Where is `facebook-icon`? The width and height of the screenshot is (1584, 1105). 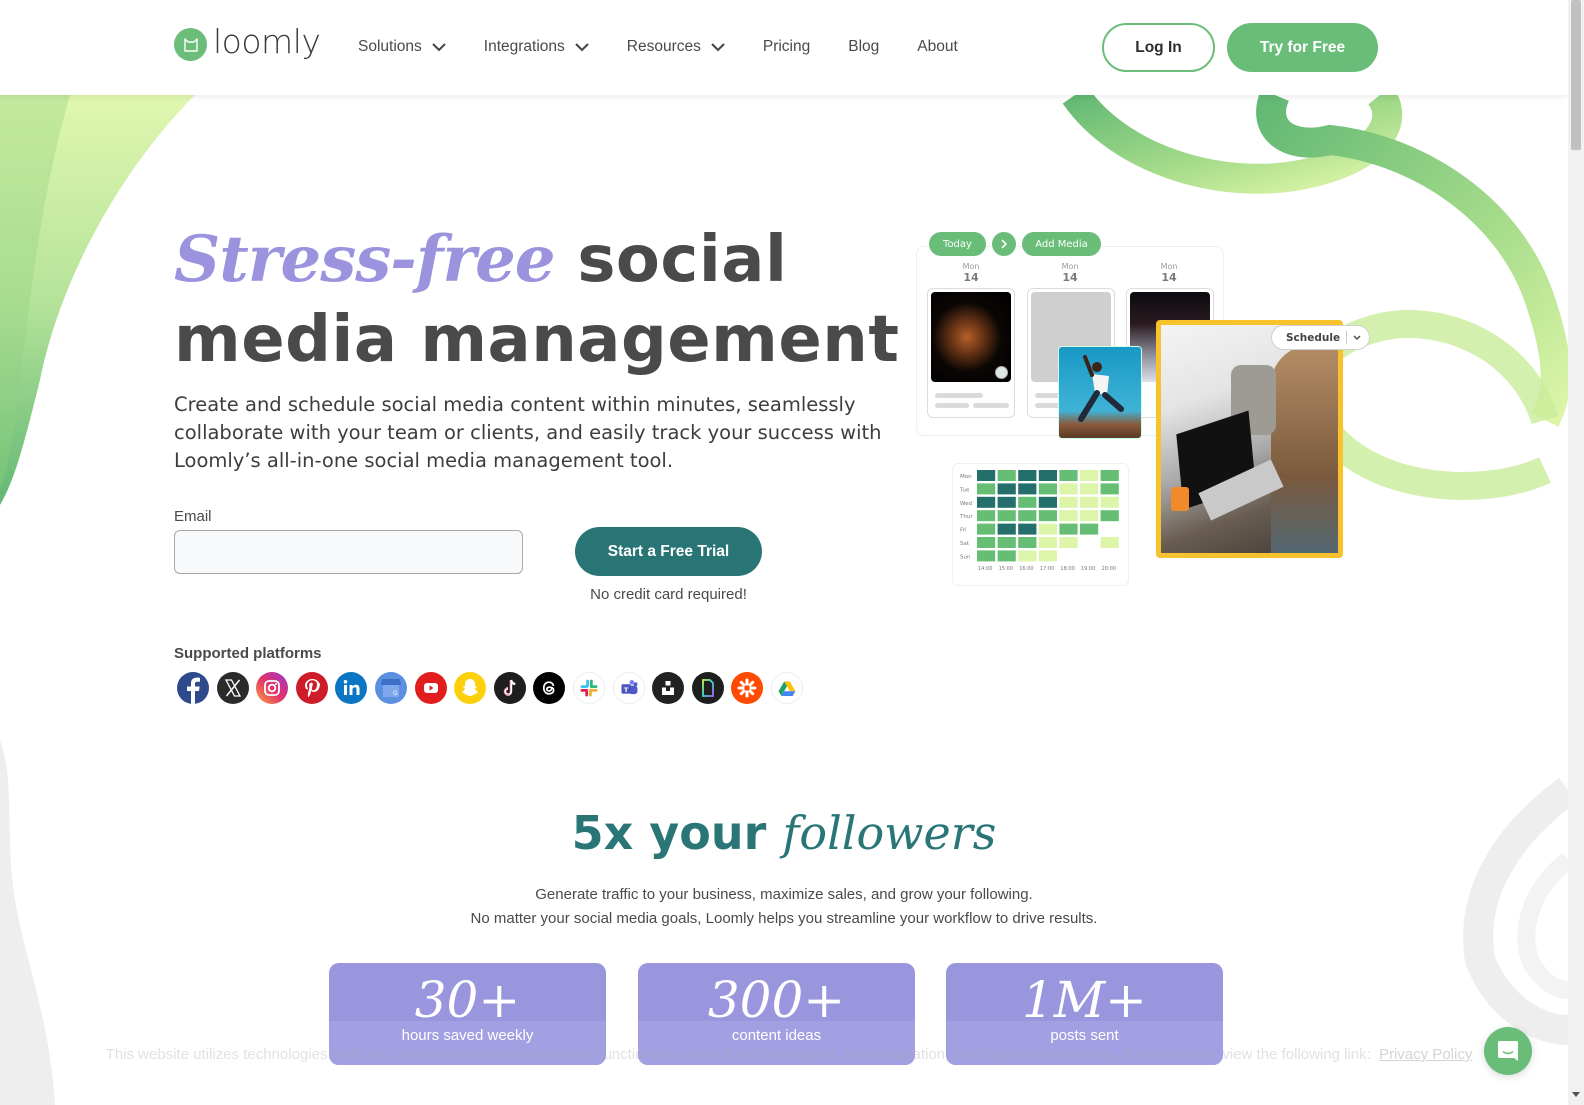
facebook-icon is located at coordinates (193, 688).